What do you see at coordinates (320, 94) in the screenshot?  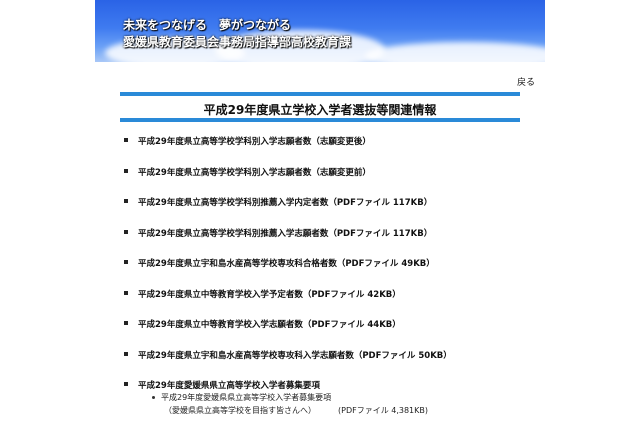 I see `title-top-rule` at bounding box center [320, 94].